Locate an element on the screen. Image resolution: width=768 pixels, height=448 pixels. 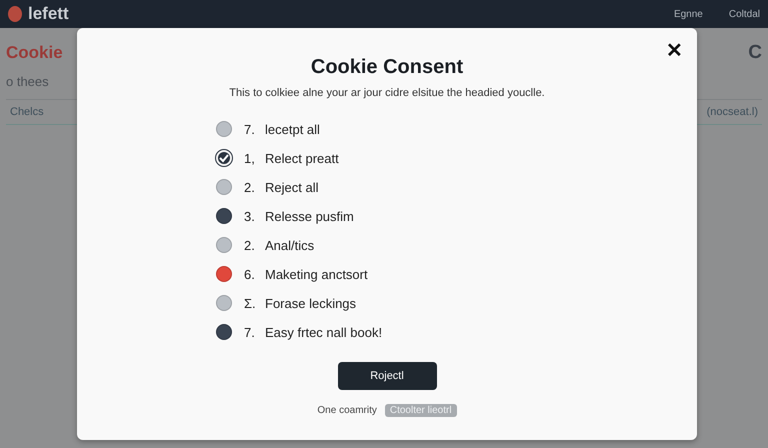
option-label: Reject all is located at coordinates (291, 187).